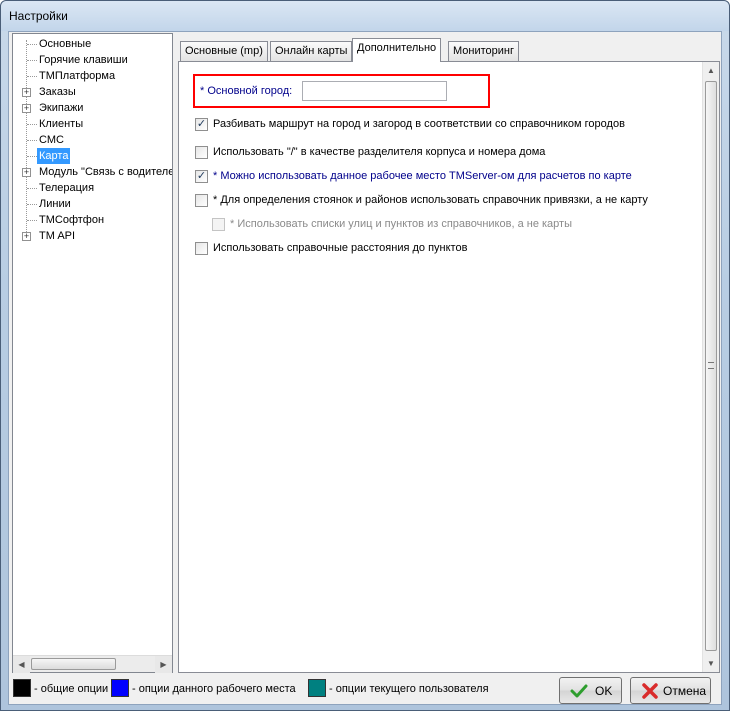 The height and width of the screenshot is (711, 730). I want to click on cancel-button: Отмена, so click(670, 690).